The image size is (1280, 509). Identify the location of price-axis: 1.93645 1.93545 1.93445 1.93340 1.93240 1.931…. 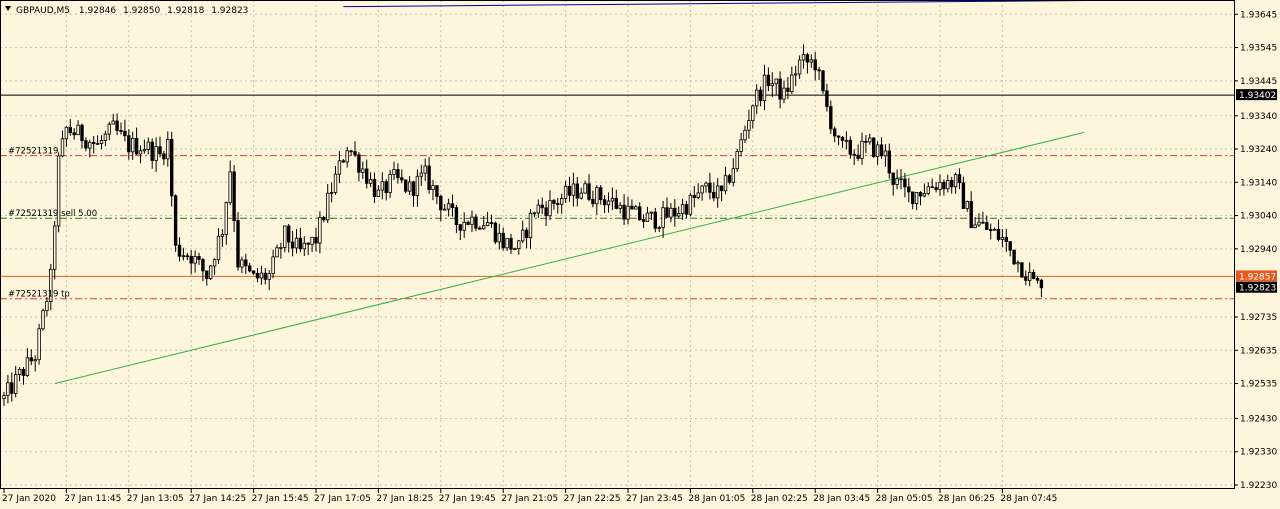
(1255, 250).